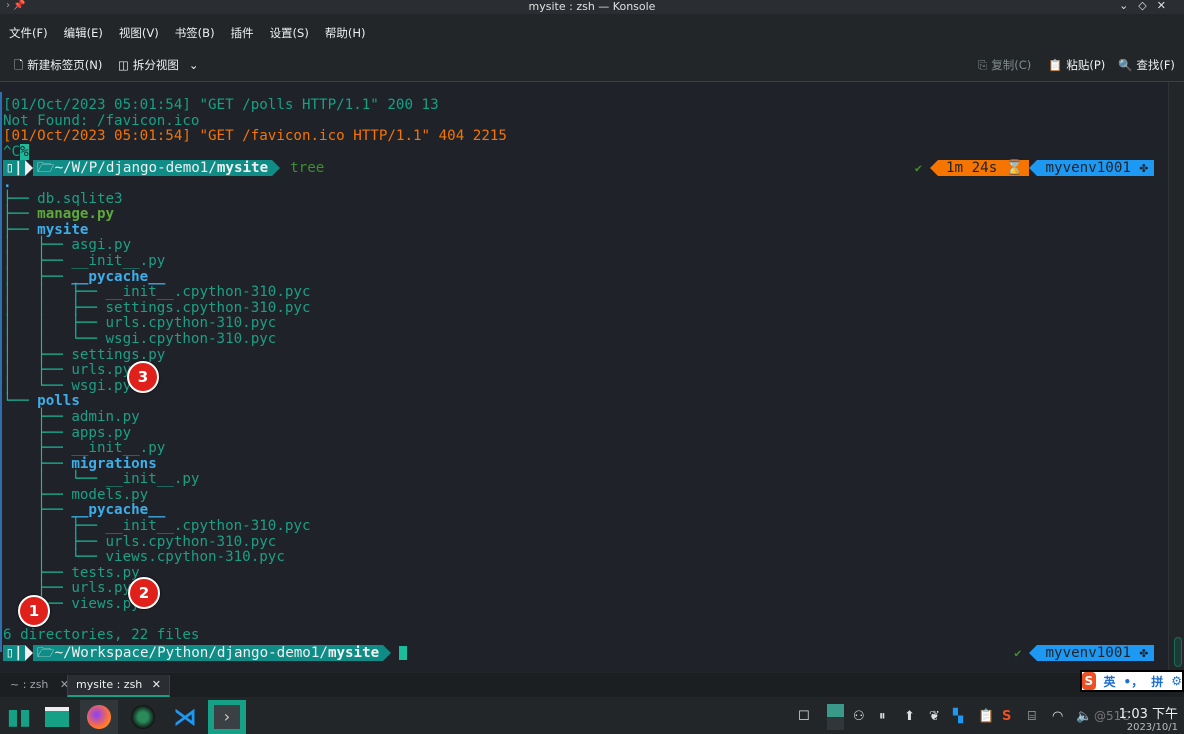  What do you see at coordinates (195, 33) in the screenshot?
I see `menu-bookmarks: 书签(B)` at bounding box center [195, 33].